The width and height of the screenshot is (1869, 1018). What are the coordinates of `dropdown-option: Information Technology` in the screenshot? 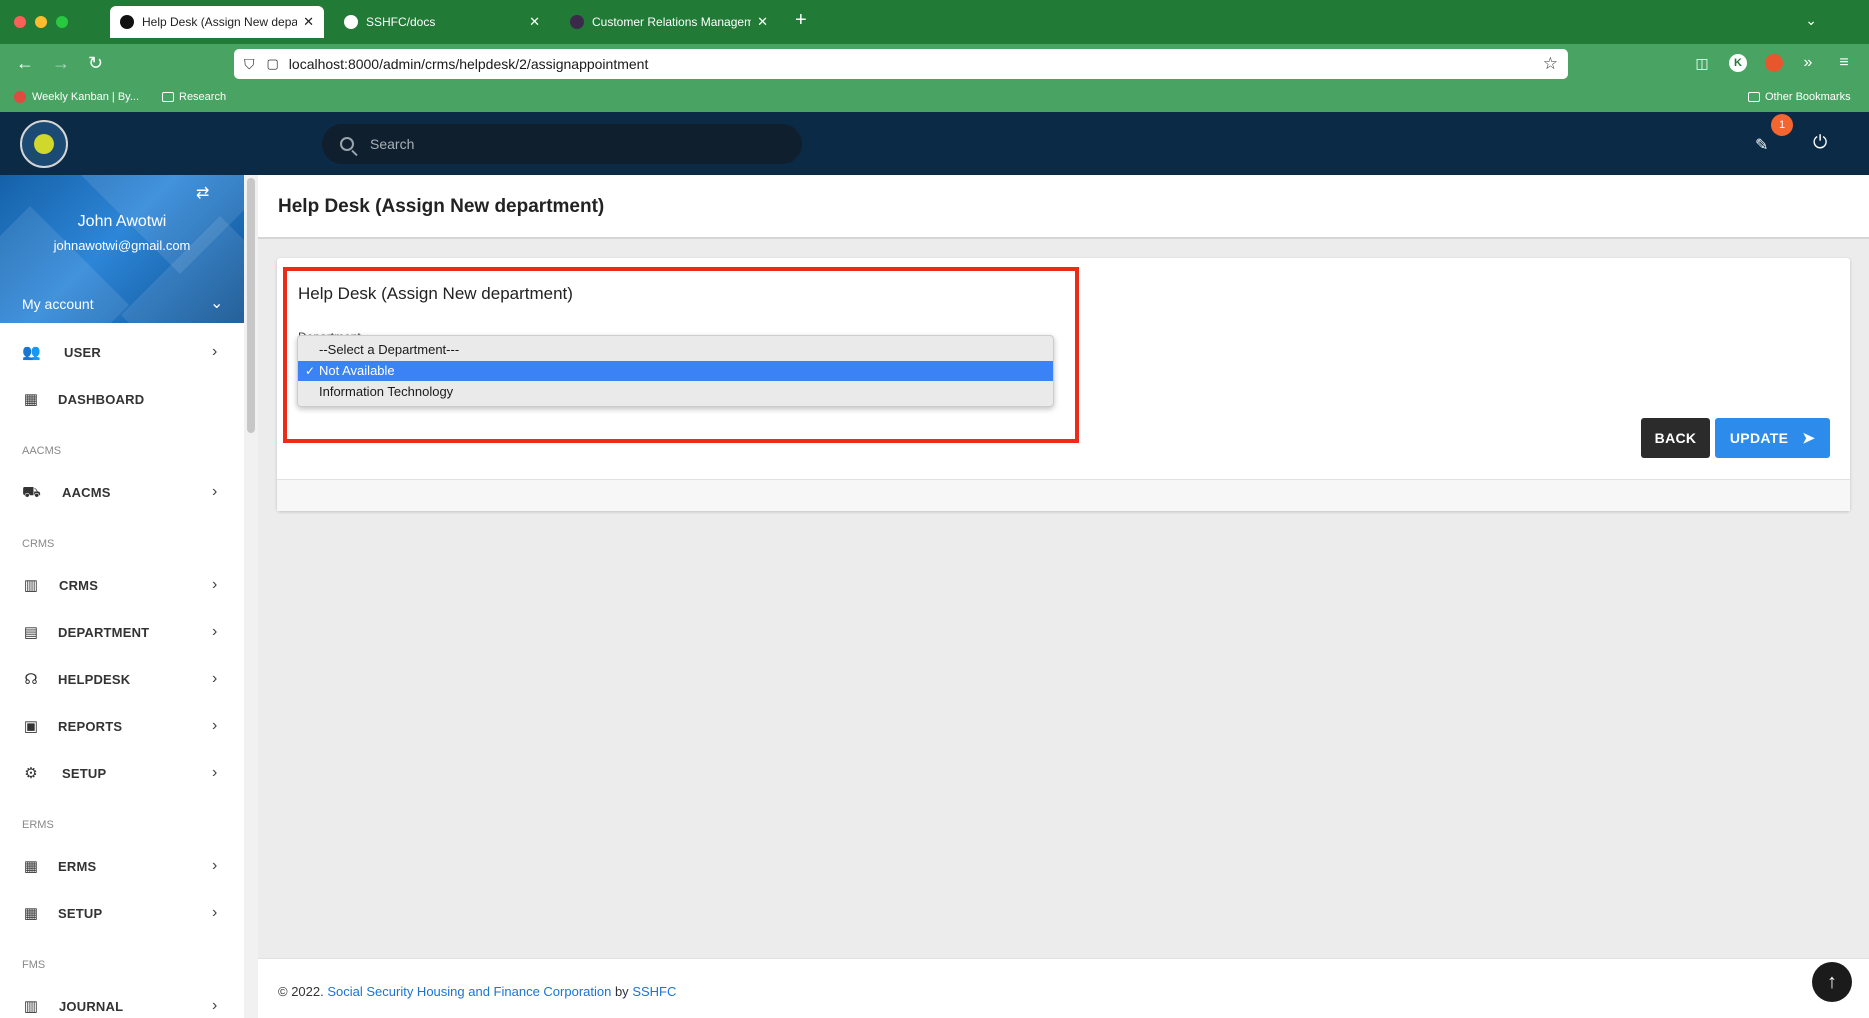 It's located at (675, 392).